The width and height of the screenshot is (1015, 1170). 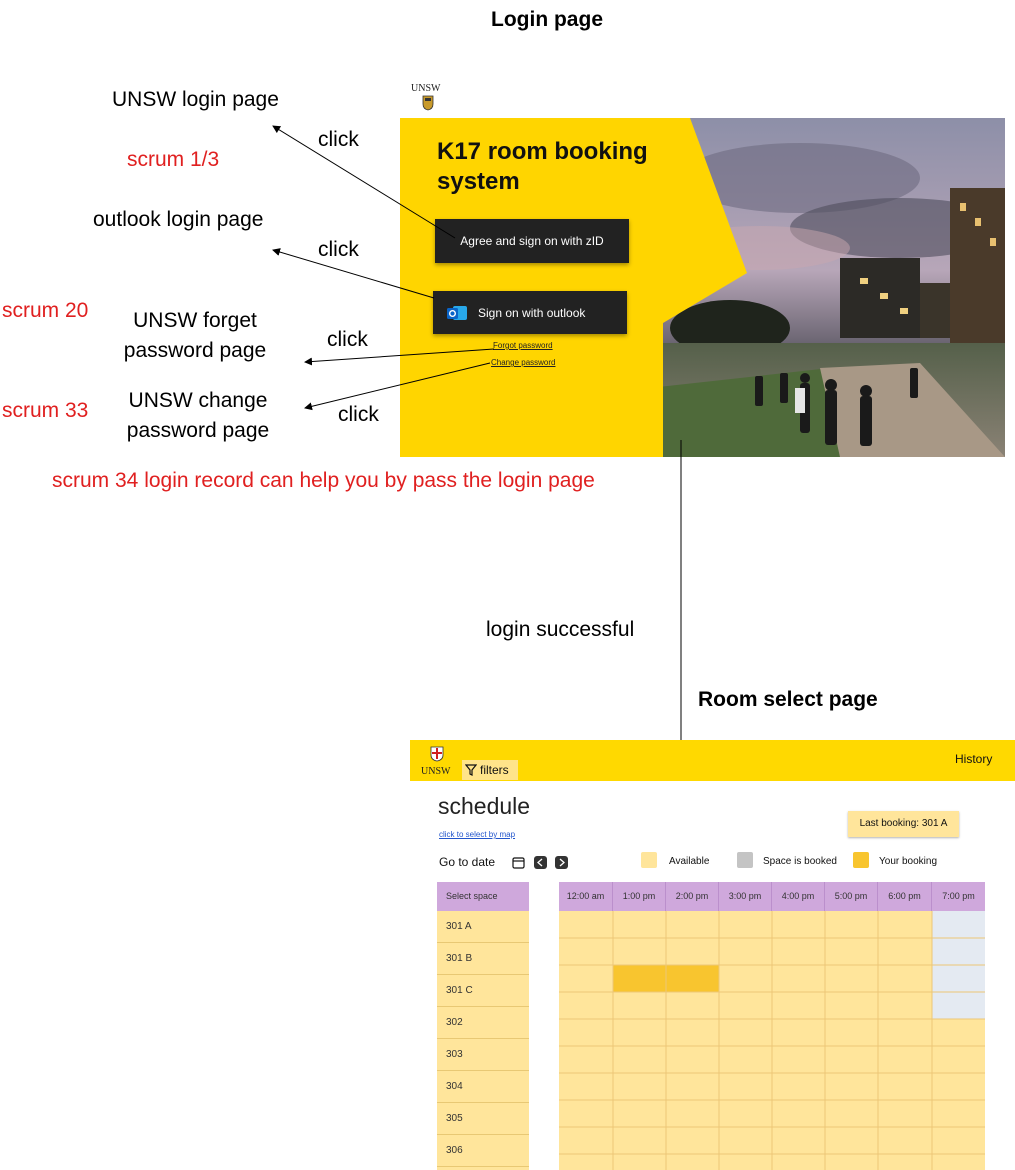 What do you see at coordinates (772, 1040) in the screenshot?
I see `schedule-grid-lines` at bounding box center [772, 1040].